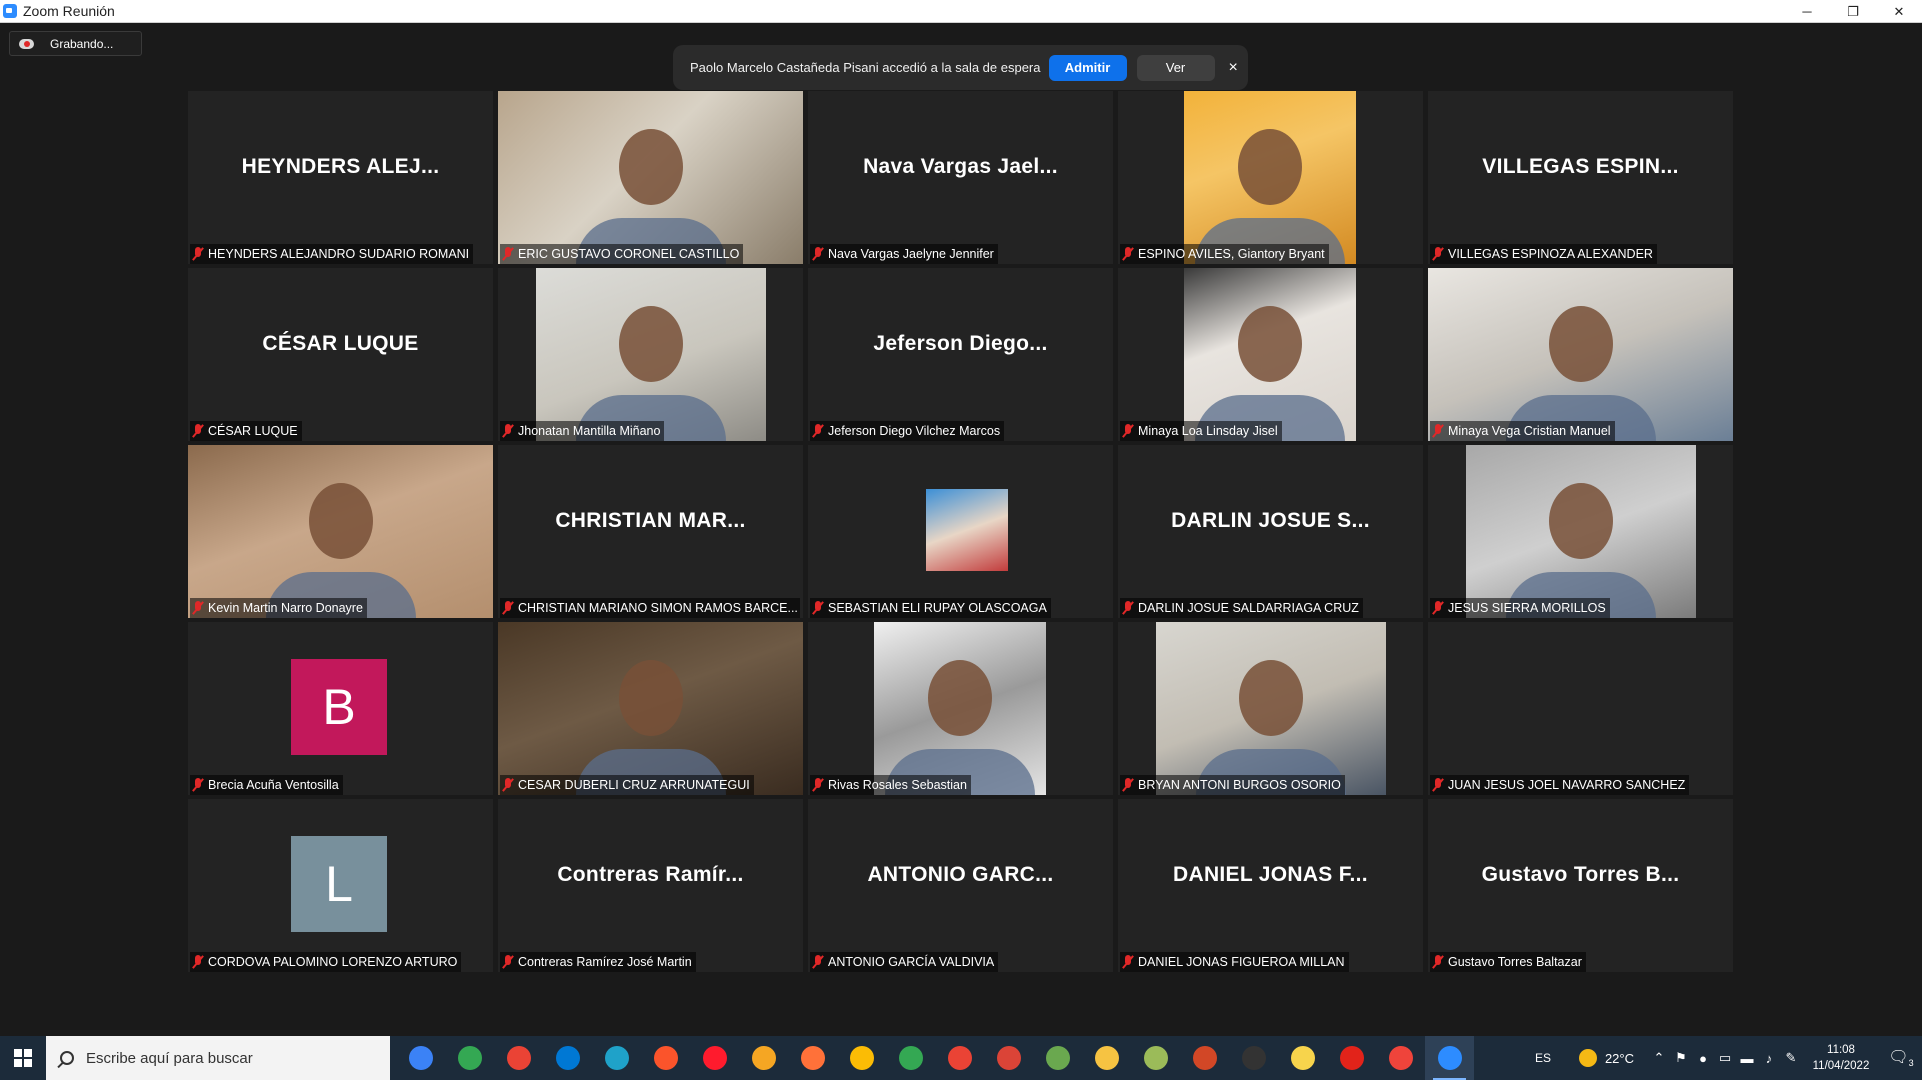  What do you see at coordinates (10, 11) in the screenshot?
I see `zoom-app-icon` at bounding box center [10, 11].